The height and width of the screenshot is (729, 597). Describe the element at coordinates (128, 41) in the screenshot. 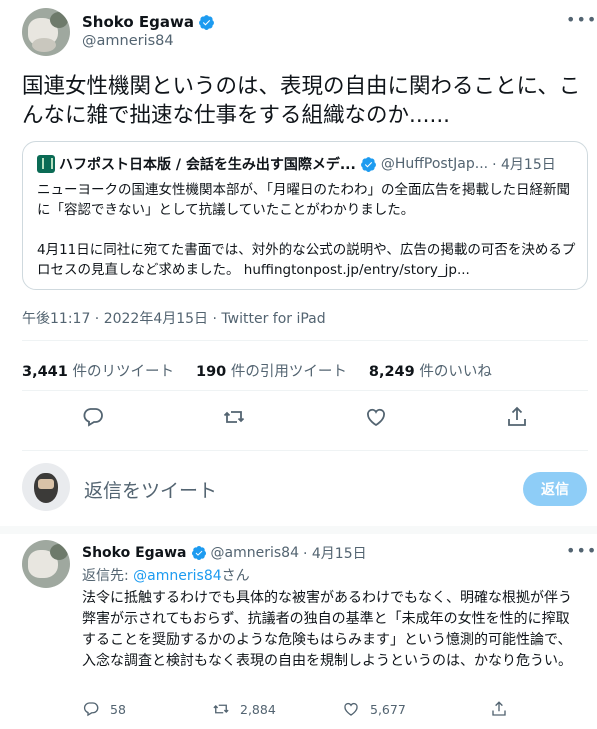

I see `author-handle: @amneris84` at that location.